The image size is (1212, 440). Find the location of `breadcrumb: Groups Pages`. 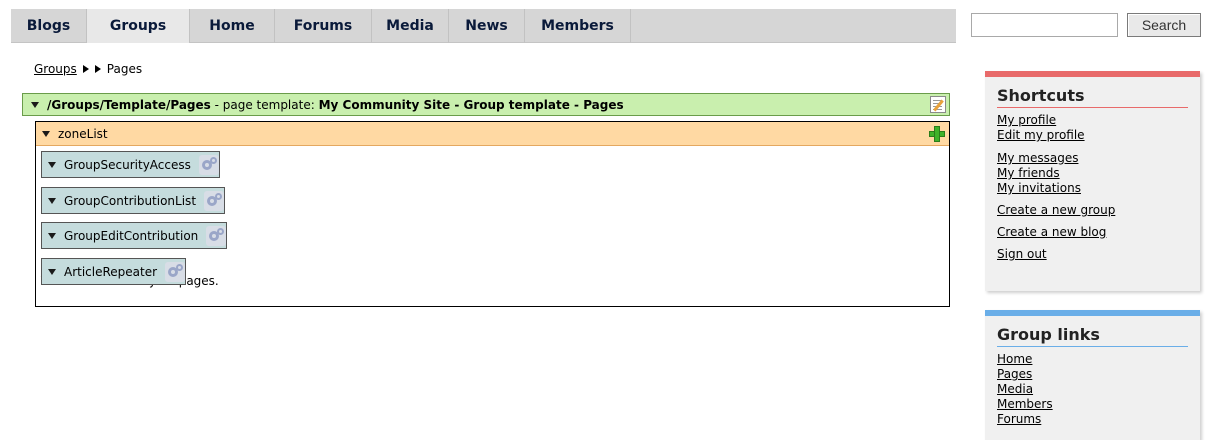

breadcrumb: Groups Pages is located at coordinates (88, 69).